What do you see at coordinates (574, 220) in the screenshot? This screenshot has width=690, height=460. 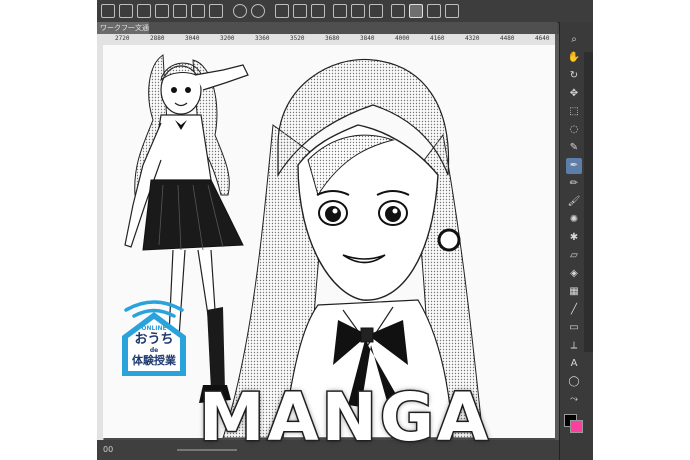 I see `airbrush-tool-icon: ✺` at bounding box center [574, 220].